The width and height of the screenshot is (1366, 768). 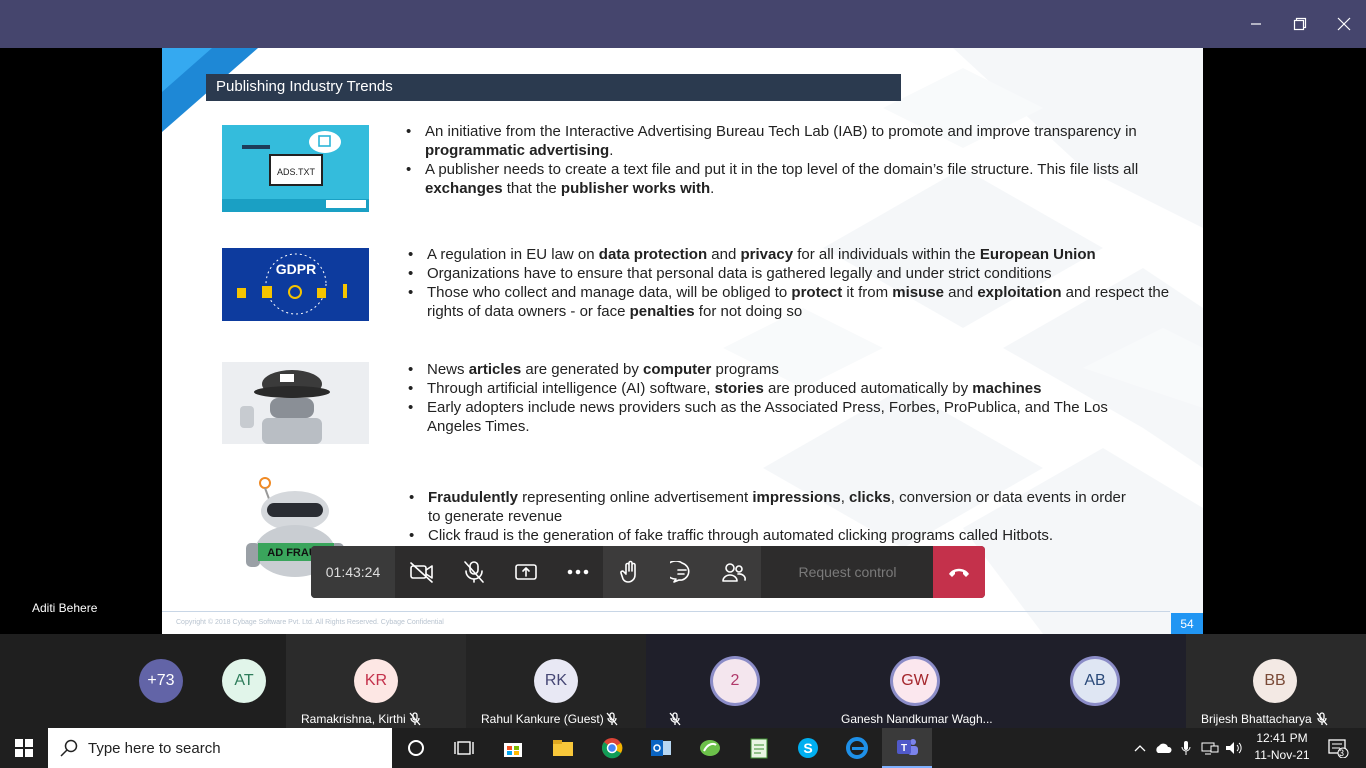 What do you see at coordinates (857, 748) in the screenshot?
I see `edge-icon` at bounding box center [857, 748].